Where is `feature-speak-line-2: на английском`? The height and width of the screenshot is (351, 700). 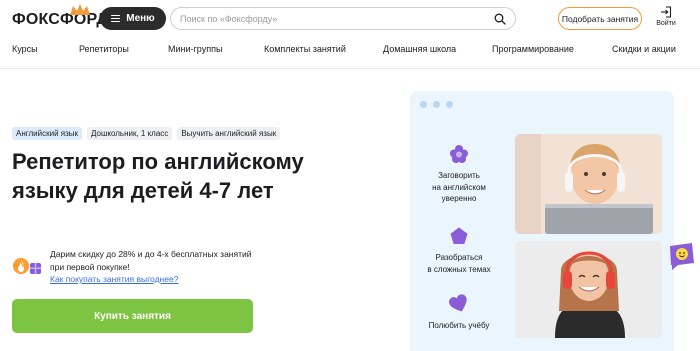 feature-speak-line-2: на английском is located at coordinates (459, 187).